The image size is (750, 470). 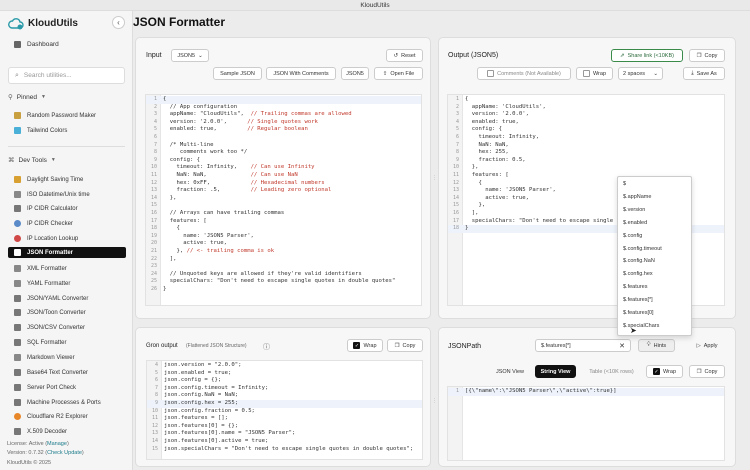 I want to click on clear-icon: ✕, so click(x=622, y=346).